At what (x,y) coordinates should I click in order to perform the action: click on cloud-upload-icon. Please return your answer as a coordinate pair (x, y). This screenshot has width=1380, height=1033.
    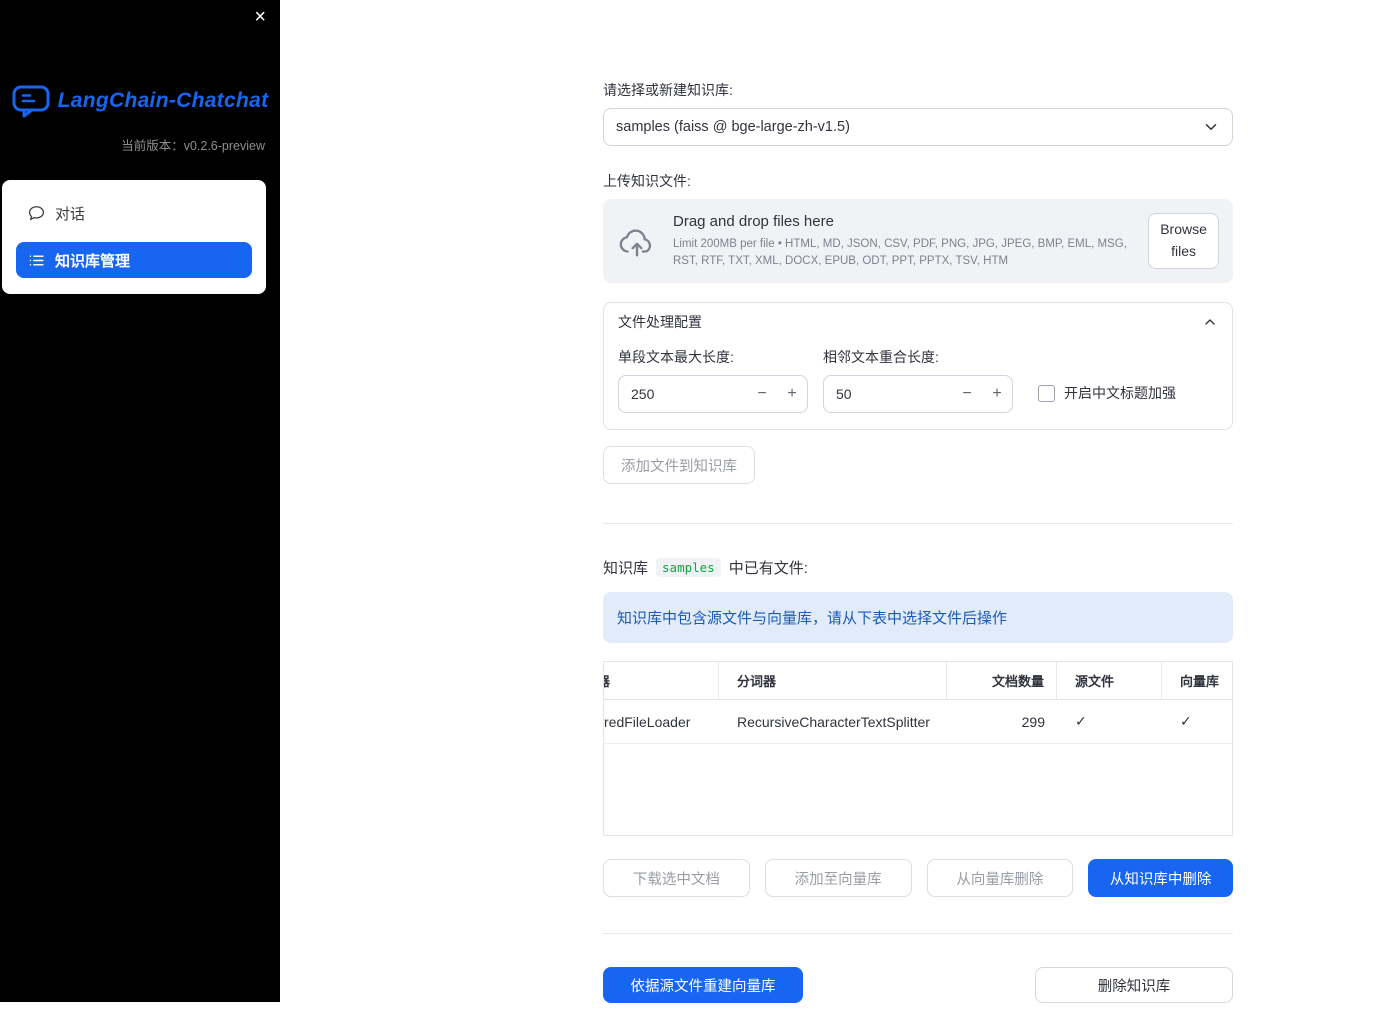
    Looking at the image, I should click on (637, 241).